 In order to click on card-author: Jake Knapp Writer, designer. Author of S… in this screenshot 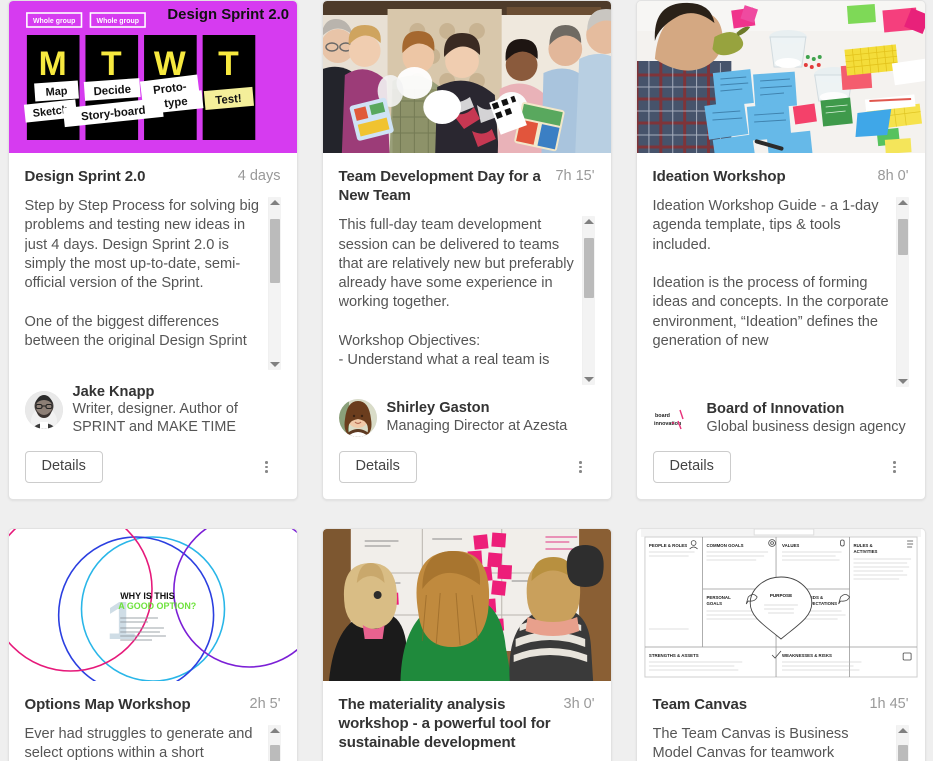, I will do `click(152, 411)`.